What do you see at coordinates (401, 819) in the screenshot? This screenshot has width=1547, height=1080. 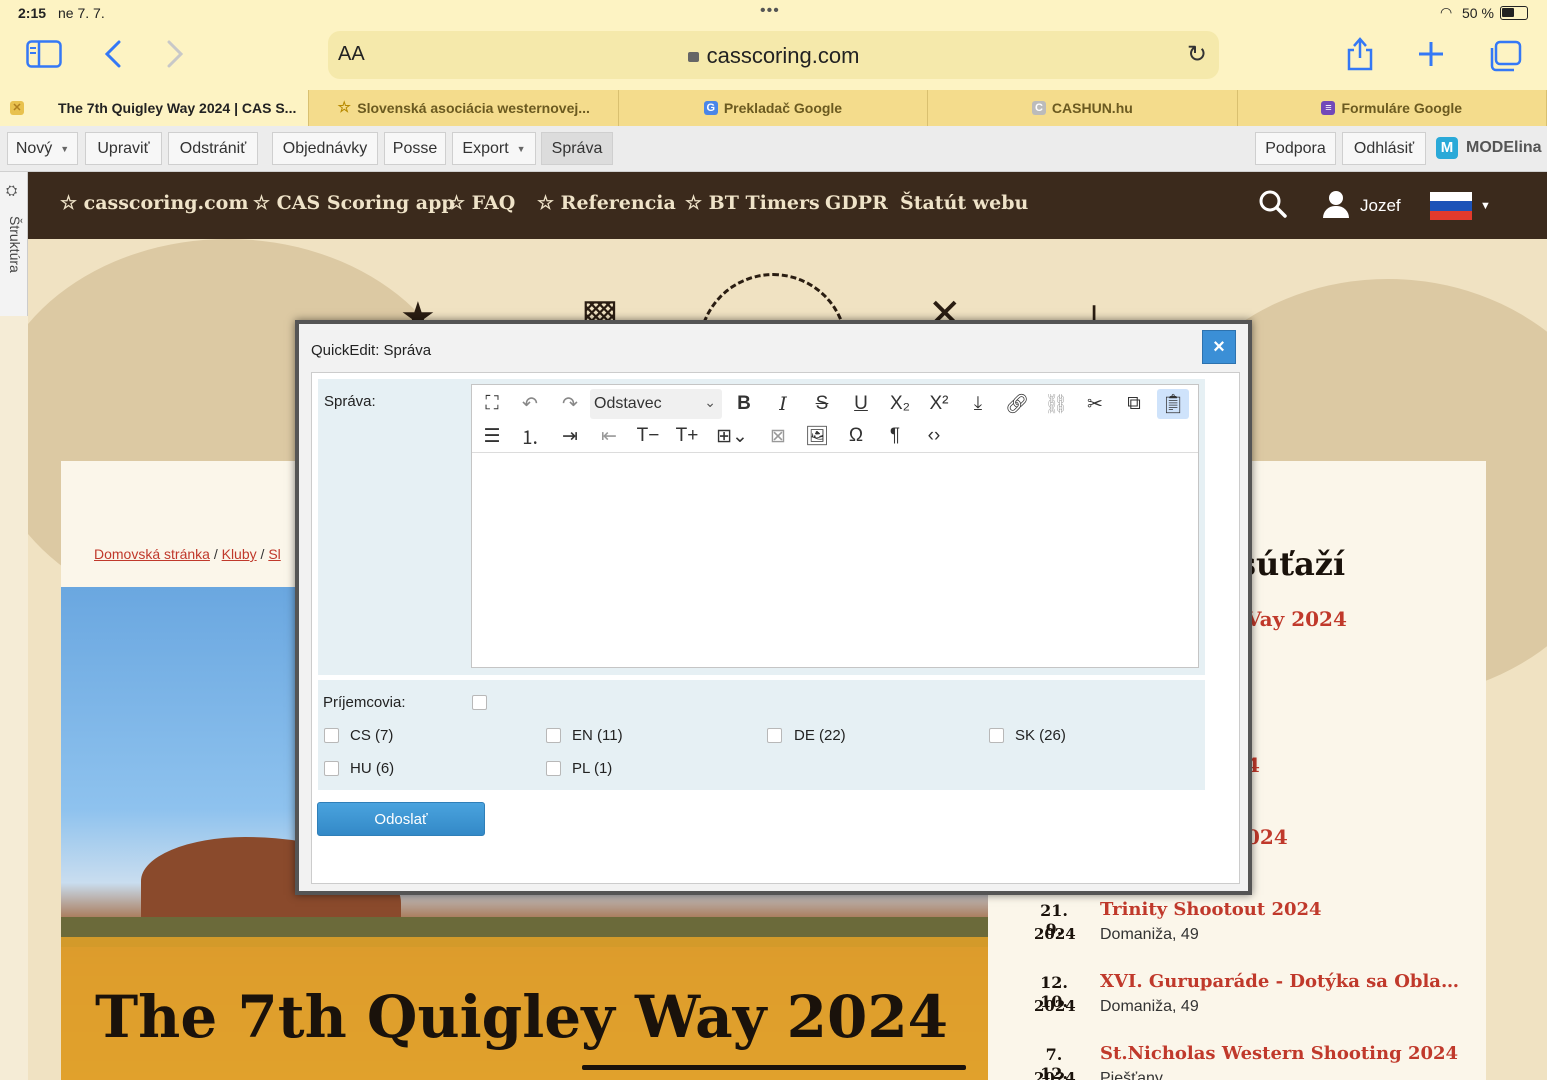 I see `send-button: Odoslať` at bounding box center [401, 819].